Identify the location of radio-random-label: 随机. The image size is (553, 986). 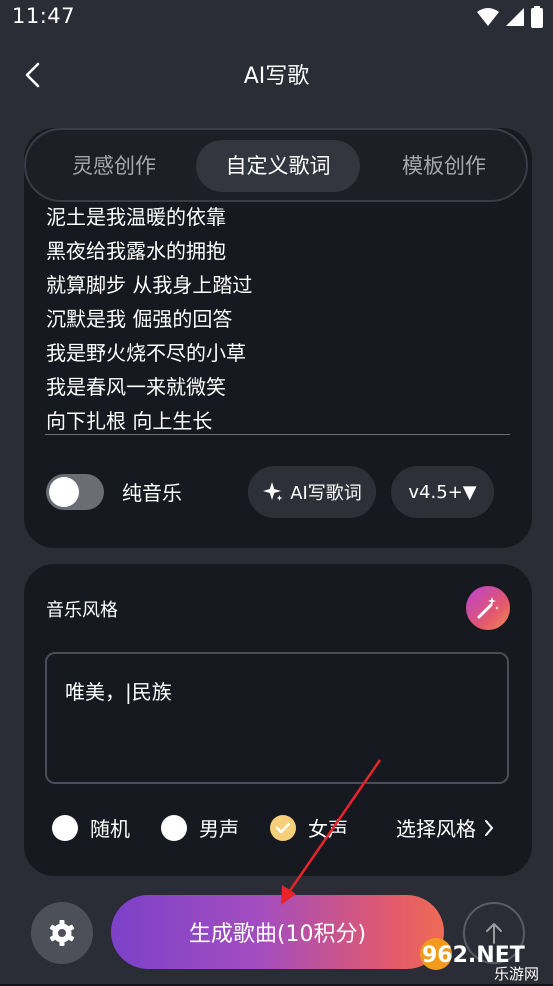
(110, 829).